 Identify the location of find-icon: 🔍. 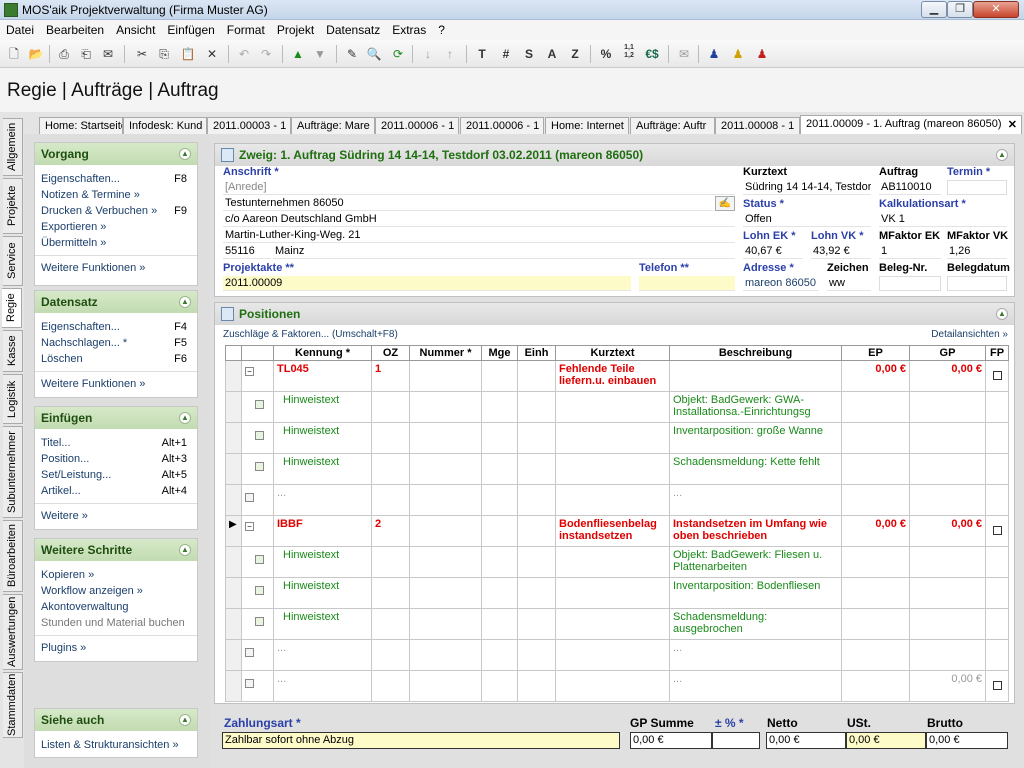
(374, 54).